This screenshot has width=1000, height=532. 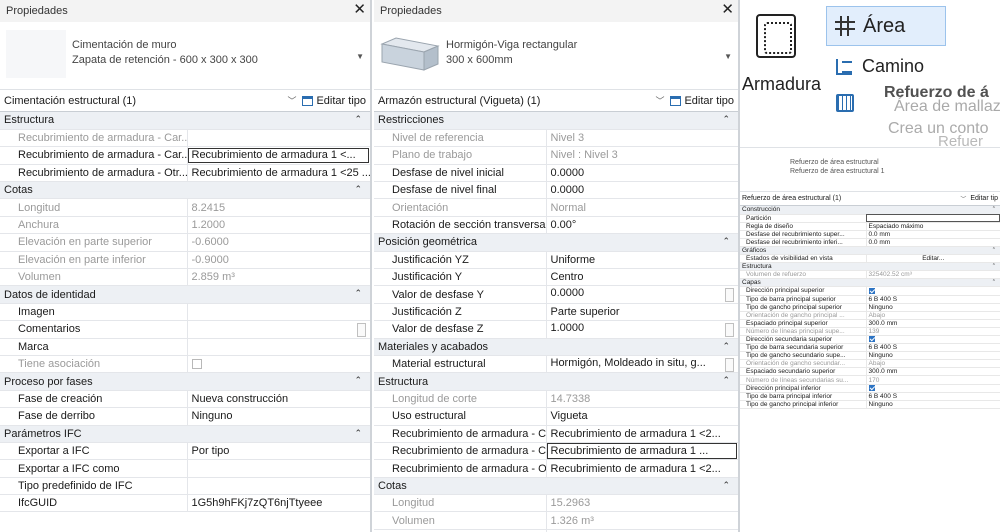 I want to click on property-value: Por tipo, so click(x=278, y=451).